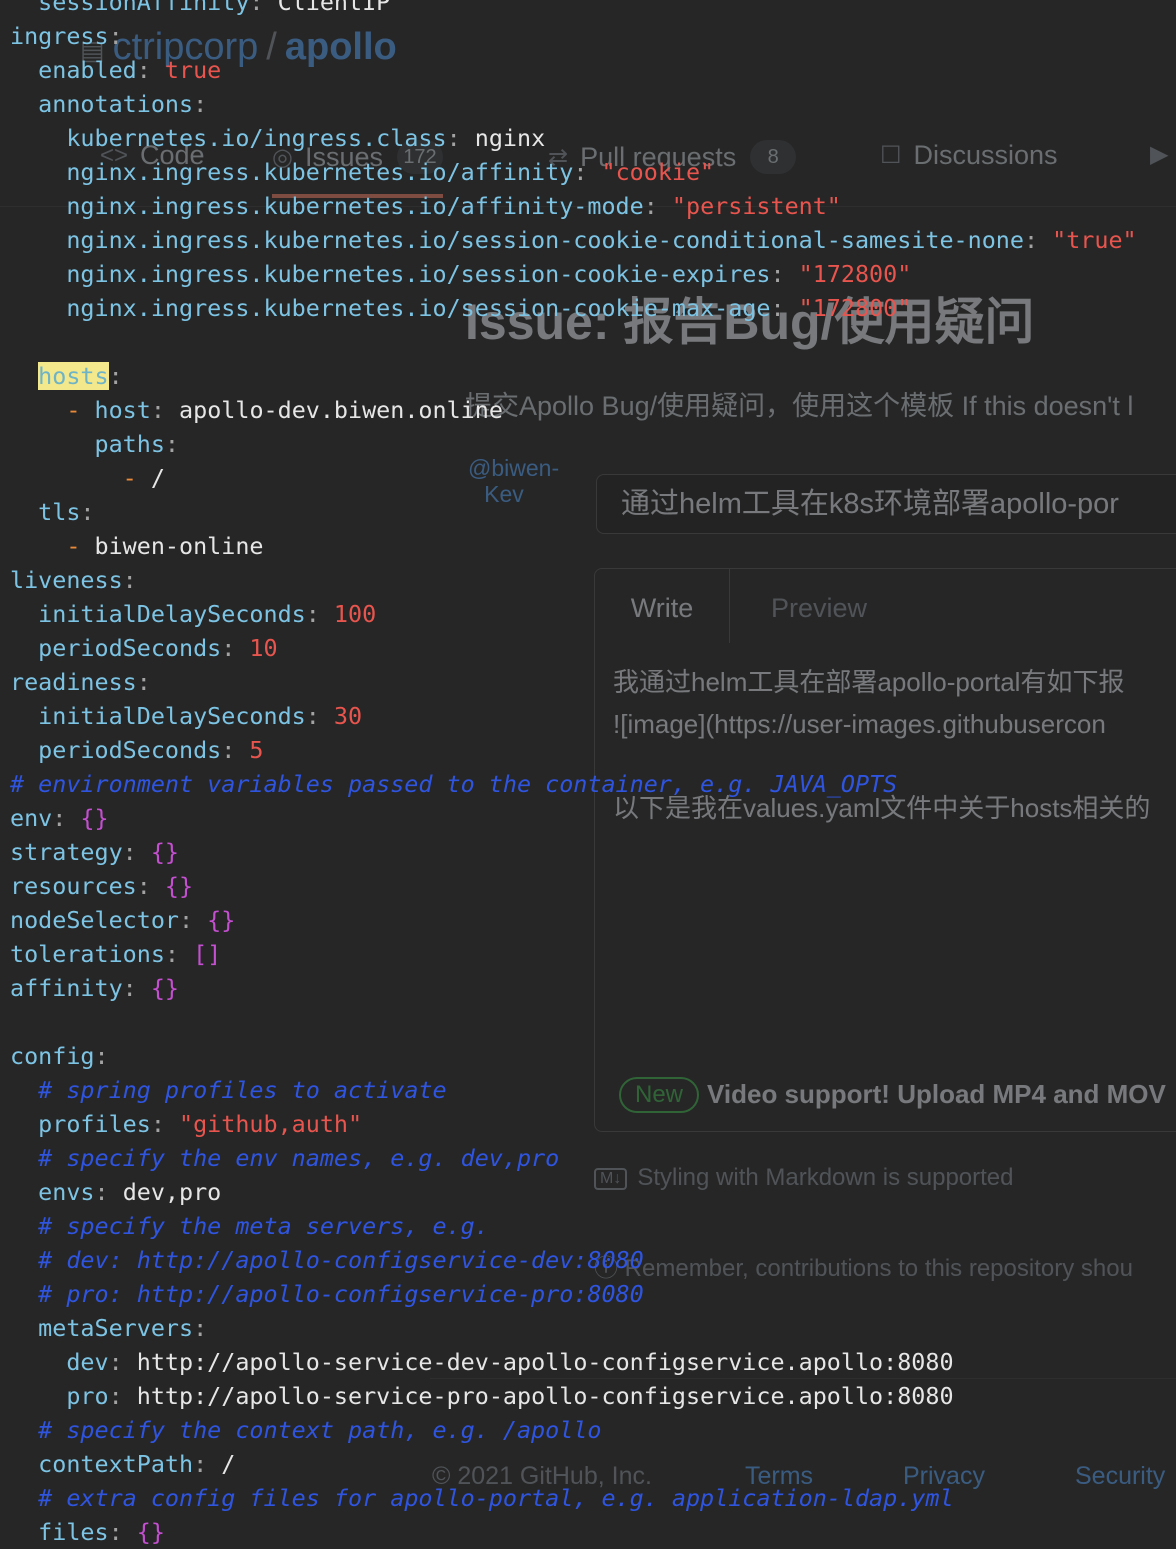  What do you see at coordinates (123, 920) in the screenshot?
I see `code-line: nodeSelector: {}` at bounding box center [123, 920].